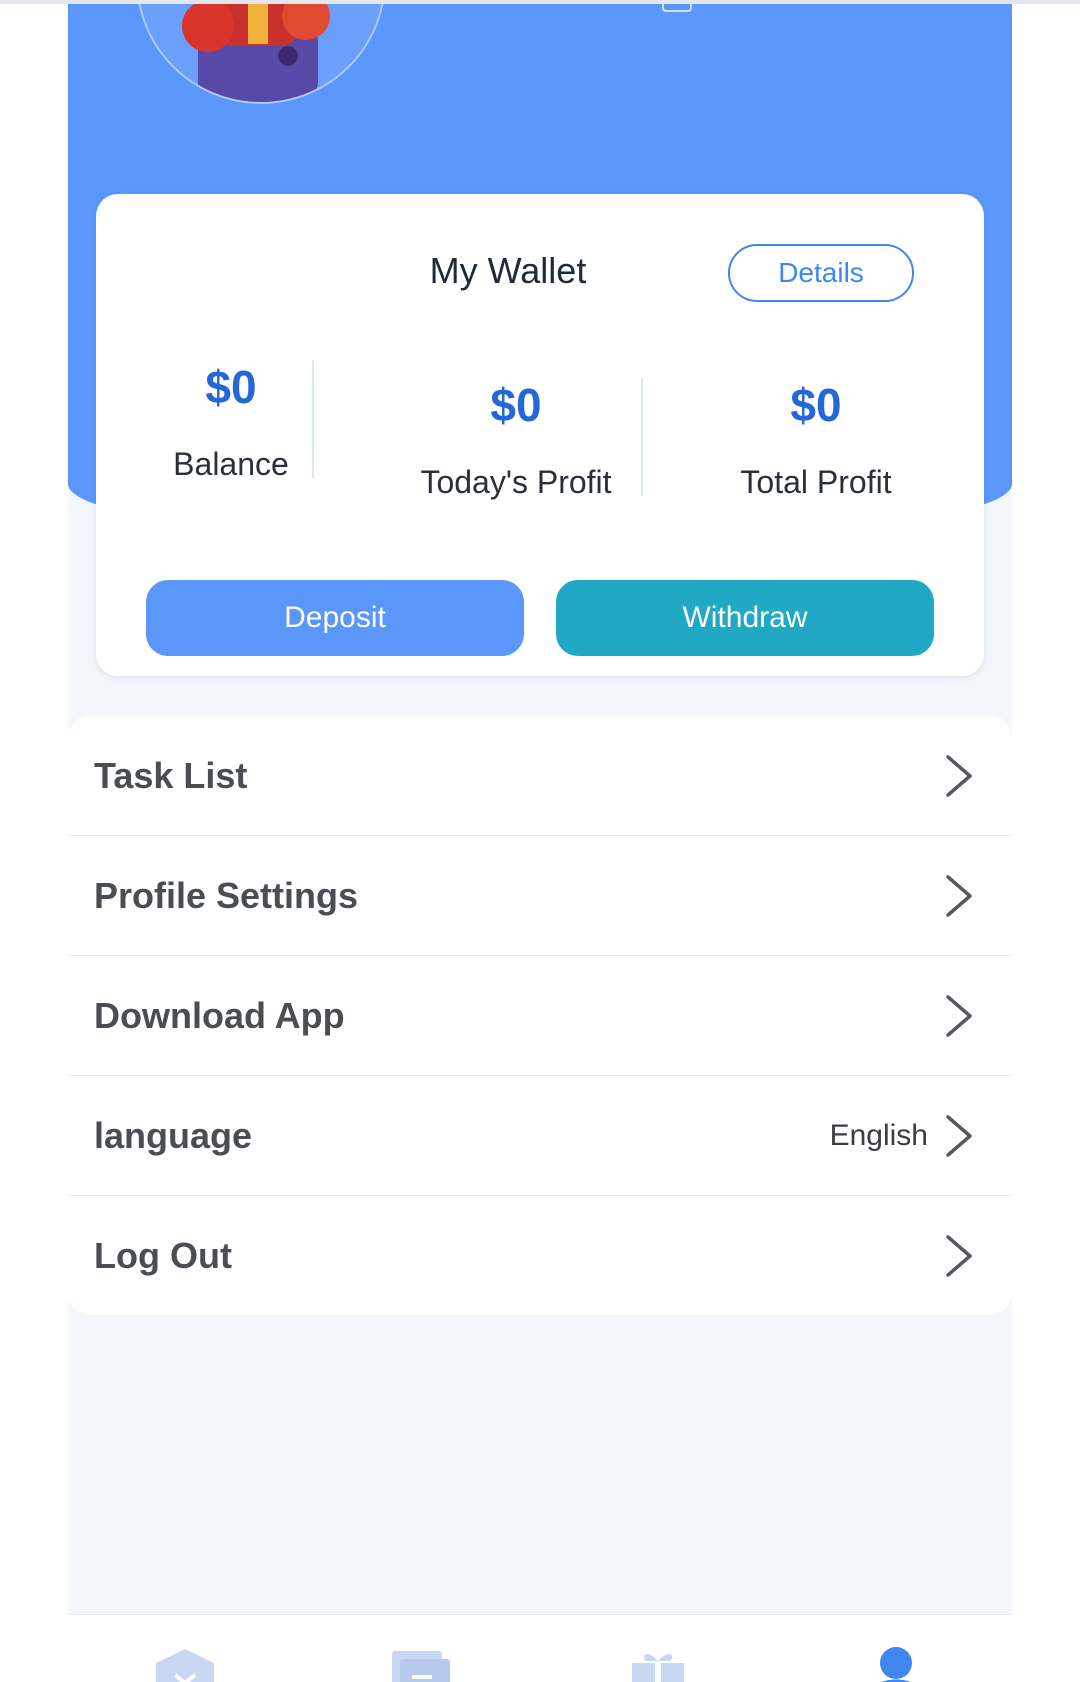 The image size is (1080, 1682). What do you see at coordinates (516, 405) in the screenshot?
I see `today-profit-value: $0` at bounding box center [516, 405].